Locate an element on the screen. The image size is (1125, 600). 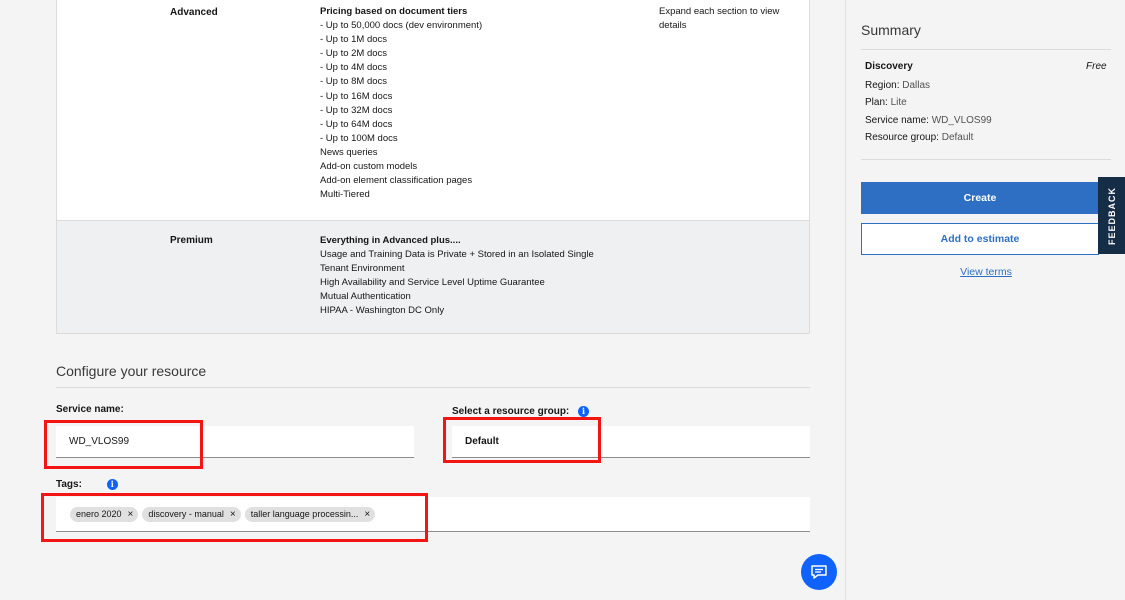
feature-item: Add-on element classification pages is located at coordinates (396, 181).